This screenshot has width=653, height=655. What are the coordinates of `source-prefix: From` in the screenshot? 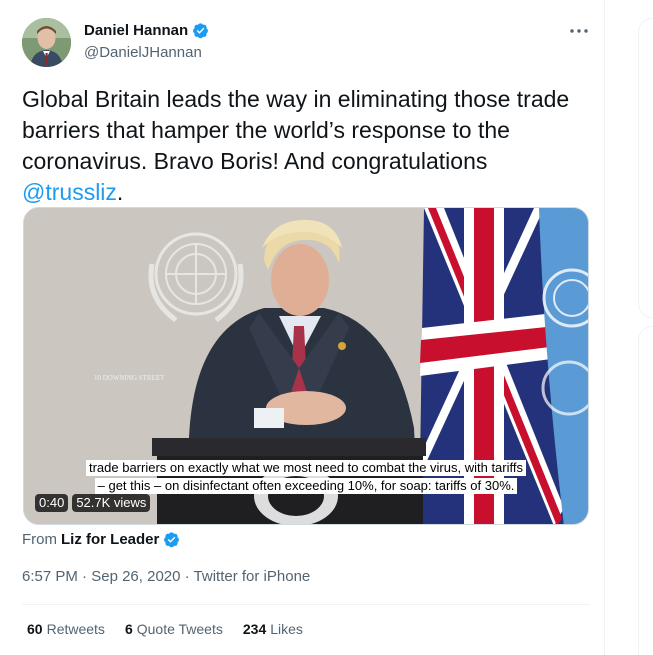 It's located at (39, 539).